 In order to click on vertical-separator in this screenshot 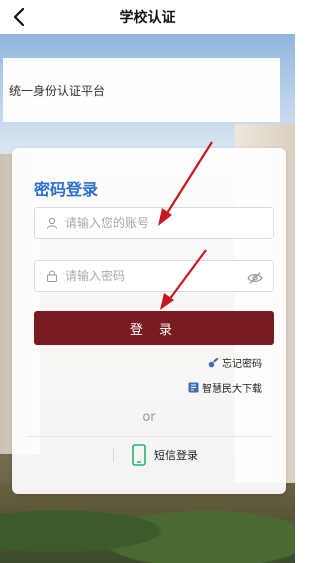, I will do `click(113, 455)`.